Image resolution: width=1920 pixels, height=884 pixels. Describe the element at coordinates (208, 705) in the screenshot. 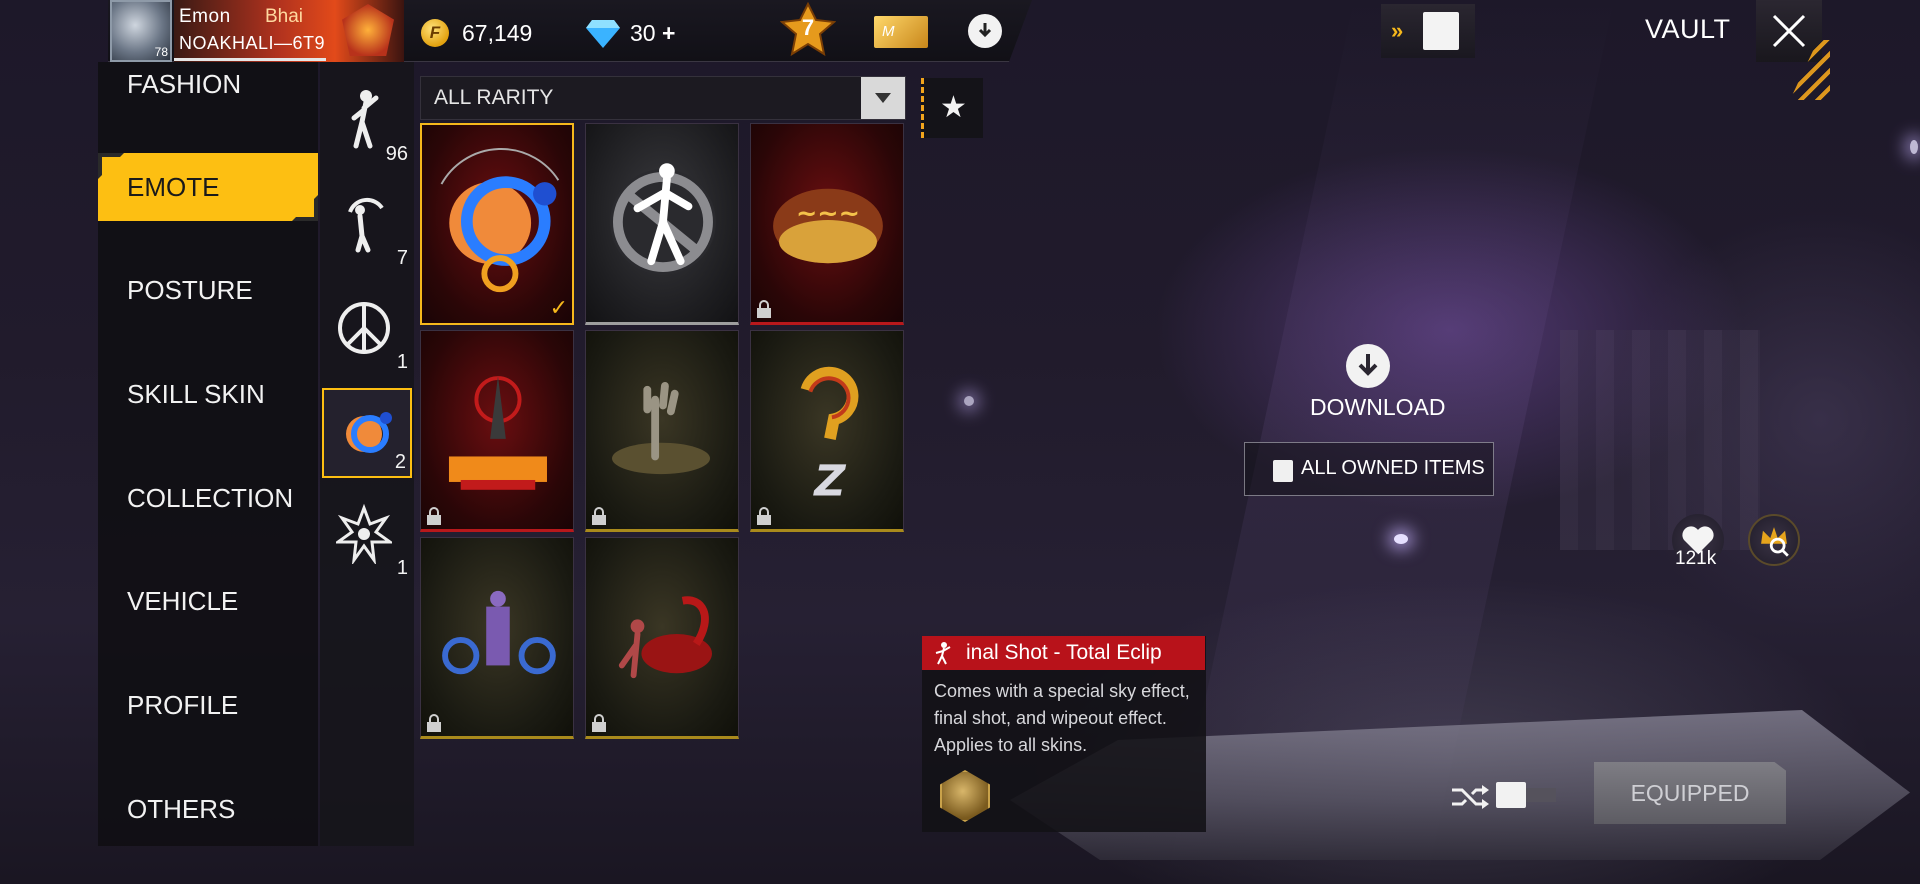

I see `nav-item-profile: PROFILE` at that location.